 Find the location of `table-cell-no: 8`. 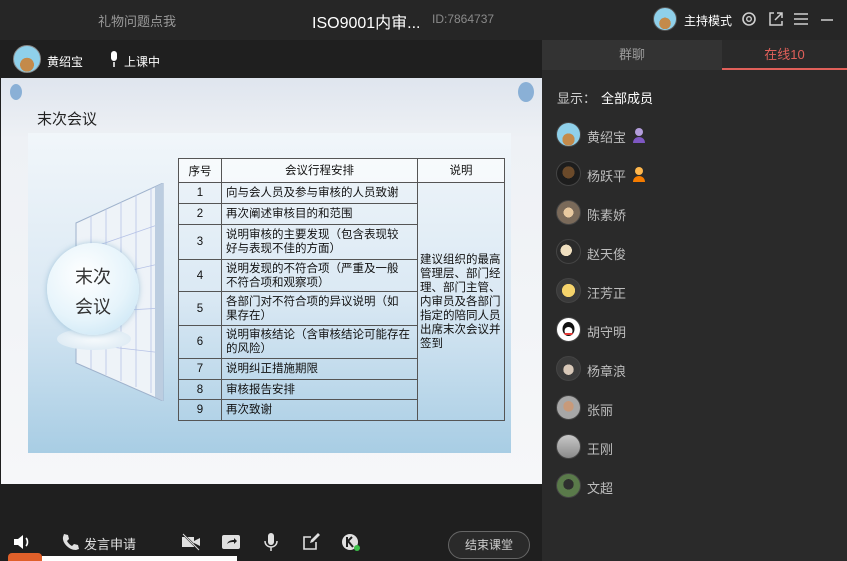

table-cell-no: 8 is located at coordinates (200, 389).